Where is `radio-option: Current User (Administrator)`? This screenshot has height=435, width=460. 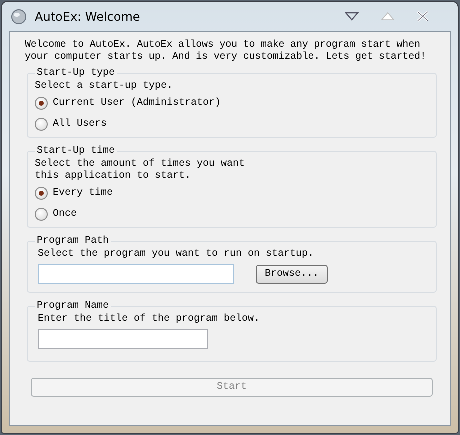 radio-option: Current User (Administrator) is located at coordinates (231, 103).